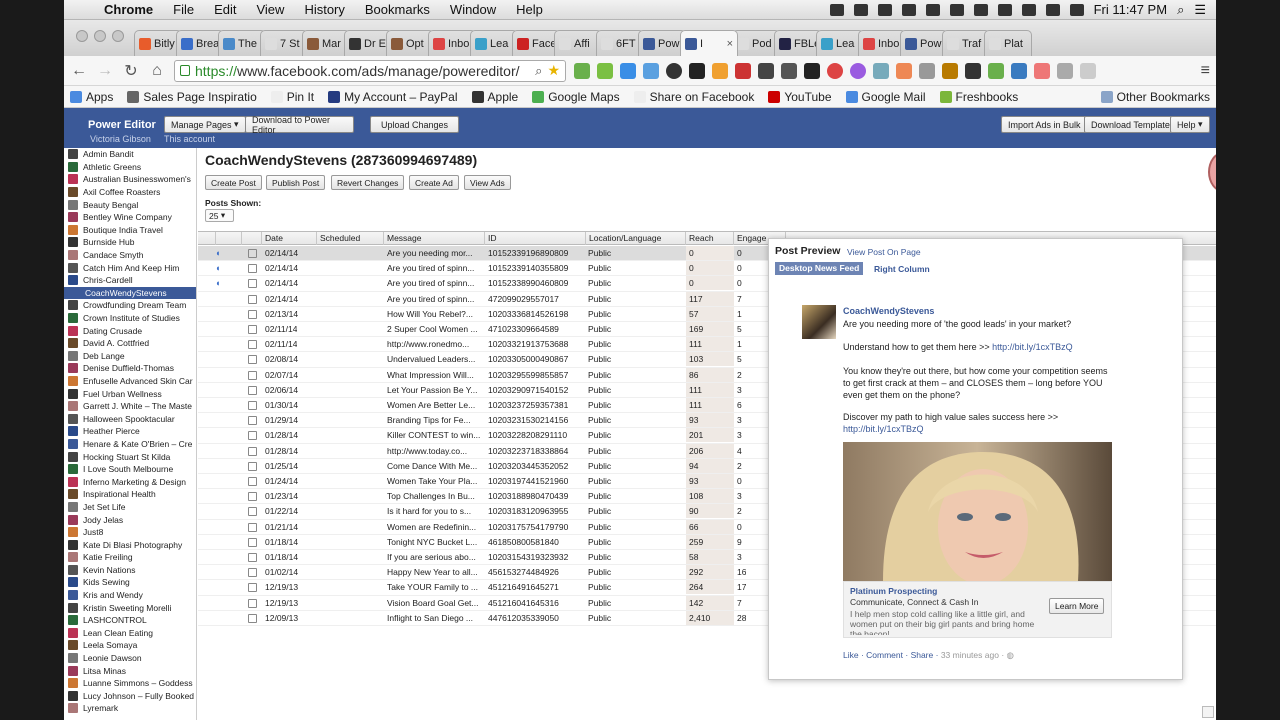 The image size is (1280, 720). What do you see at coordinates (434, 238) in the screenshot?
I see `col-message: Message` at bounding box center [434, 238].